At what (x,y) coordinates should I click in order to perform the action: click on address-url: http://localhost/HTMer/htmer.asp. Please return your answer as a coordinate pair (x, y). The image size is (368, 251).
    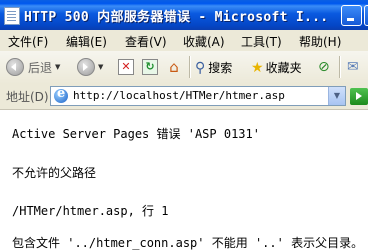
    Looking at the image, I should click on (179, 95).